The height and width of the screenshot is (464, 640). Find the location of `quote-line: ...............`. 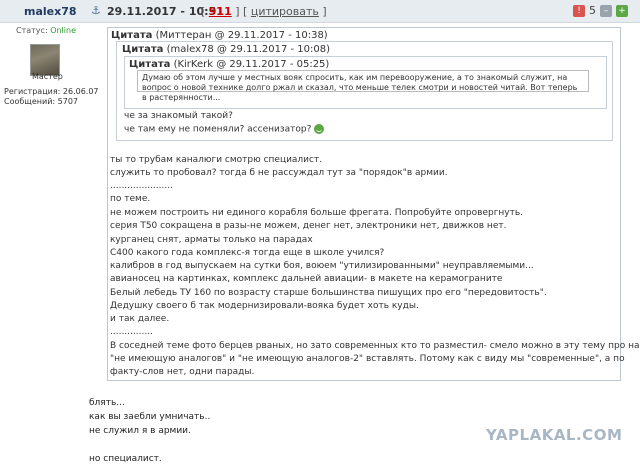

quote-line: ............... is located at coordinates (131, 332).